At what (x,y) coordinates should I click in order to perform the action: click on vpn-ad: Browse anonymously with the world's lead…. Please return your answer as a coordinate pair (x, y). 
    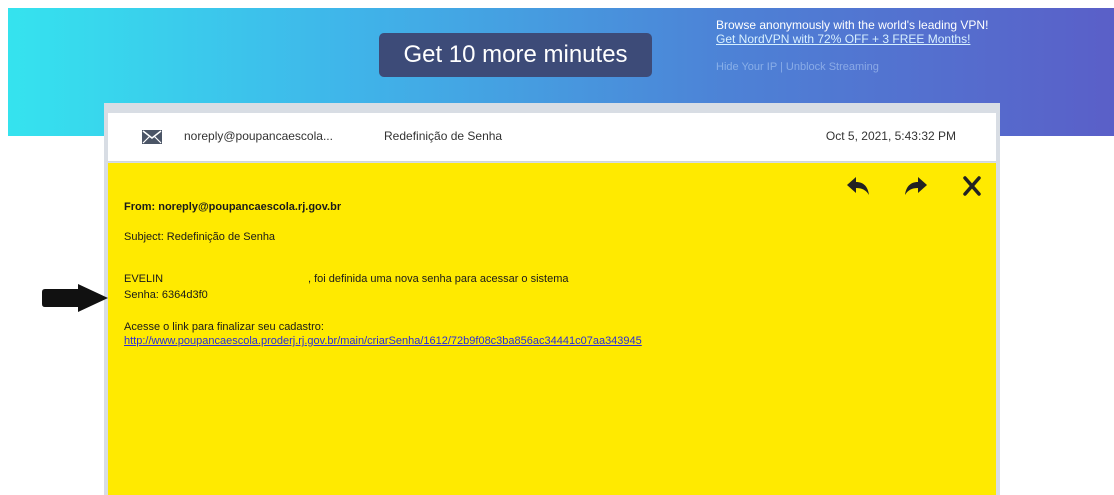
    Looking at the image, I should click on (856, 46).